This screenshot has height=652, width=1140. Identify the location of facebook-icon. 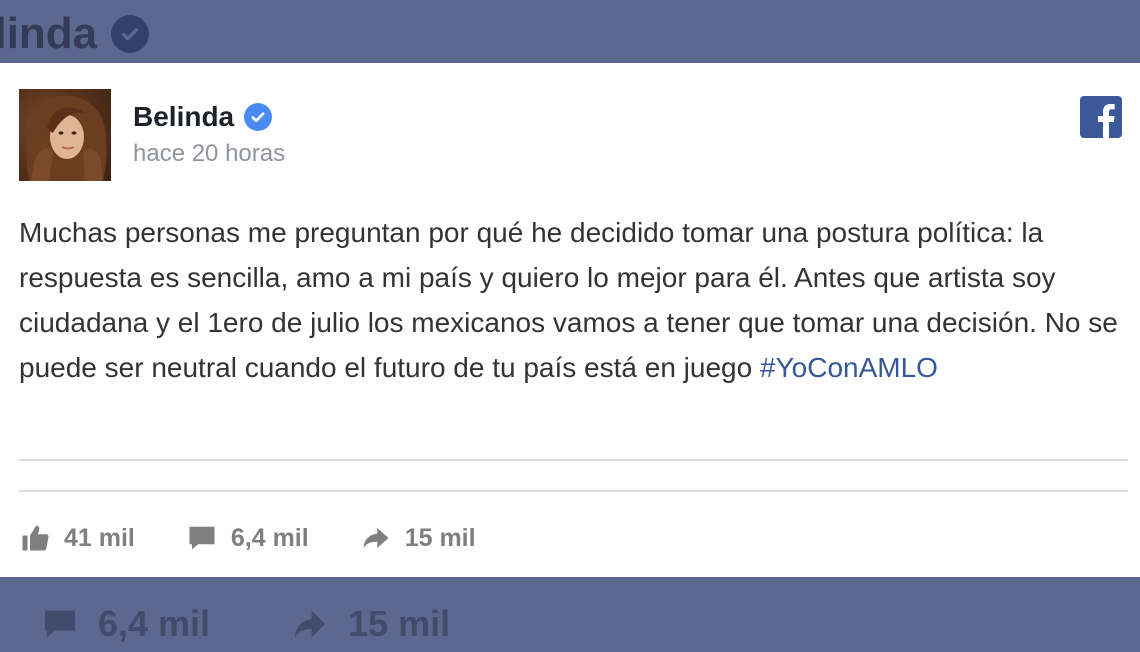
(1101, 117).